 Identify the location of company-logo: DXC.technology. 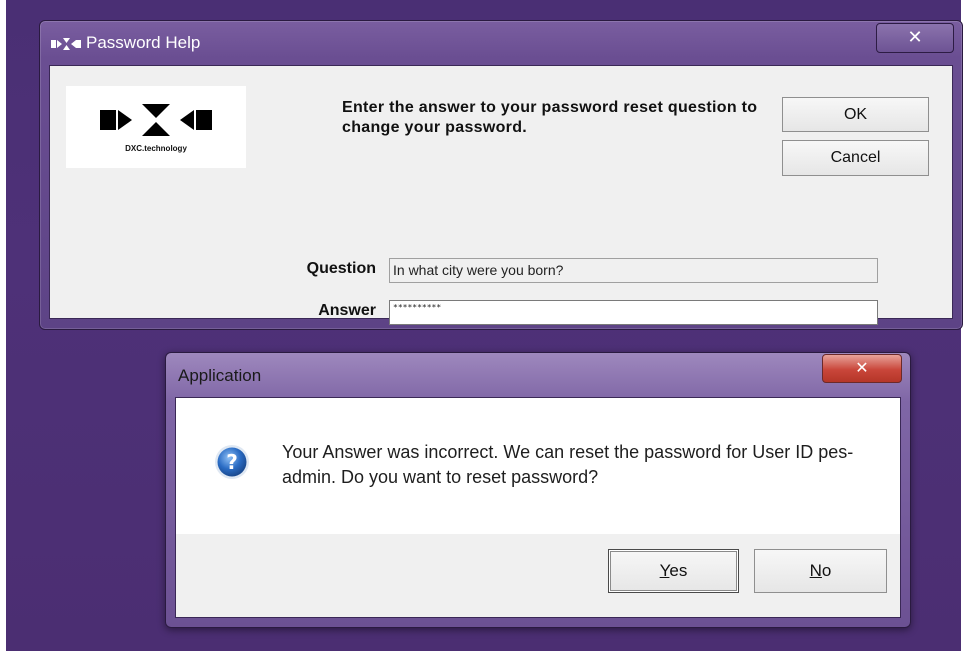
(156, 127).